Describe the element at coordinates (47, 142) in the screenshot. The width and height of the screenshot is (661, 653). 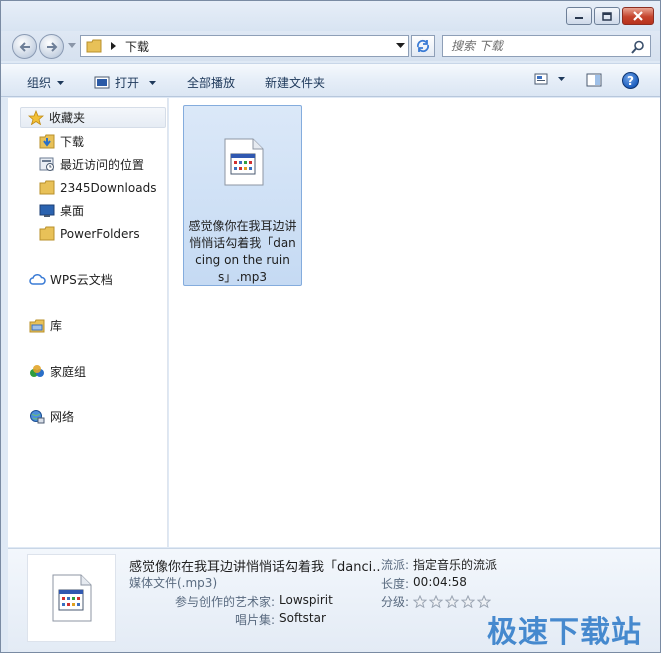
I see `download-folder-icon` at that location.